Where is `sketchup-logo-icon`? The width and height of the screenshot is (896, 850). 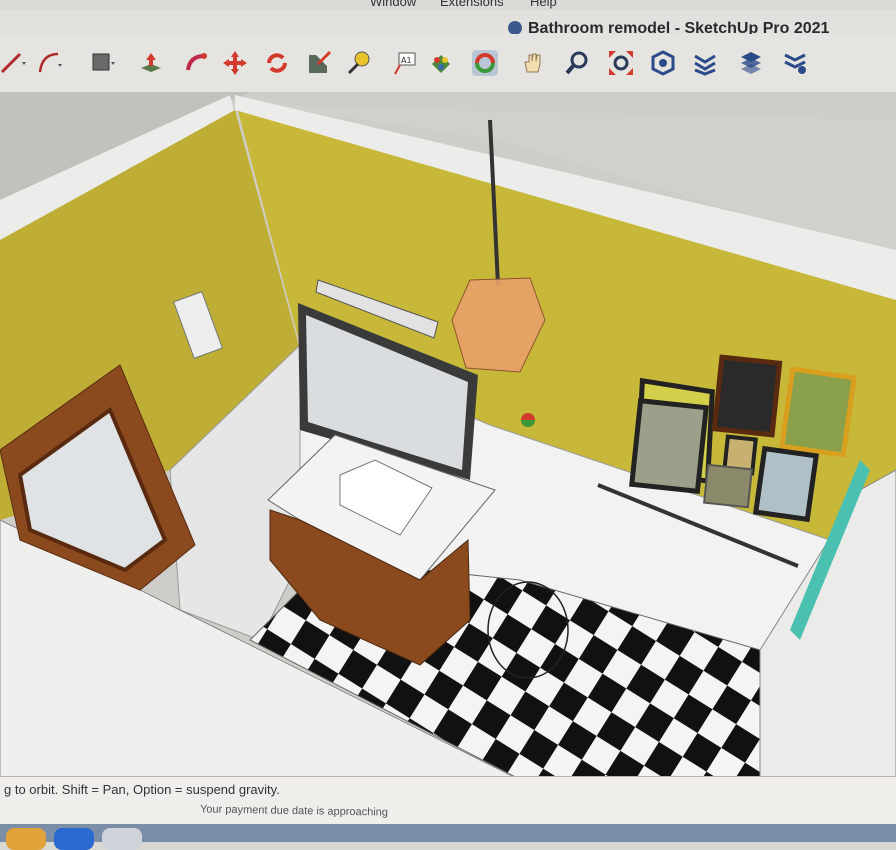
sketchup-logo-icon is located at coordinates (515, 28).